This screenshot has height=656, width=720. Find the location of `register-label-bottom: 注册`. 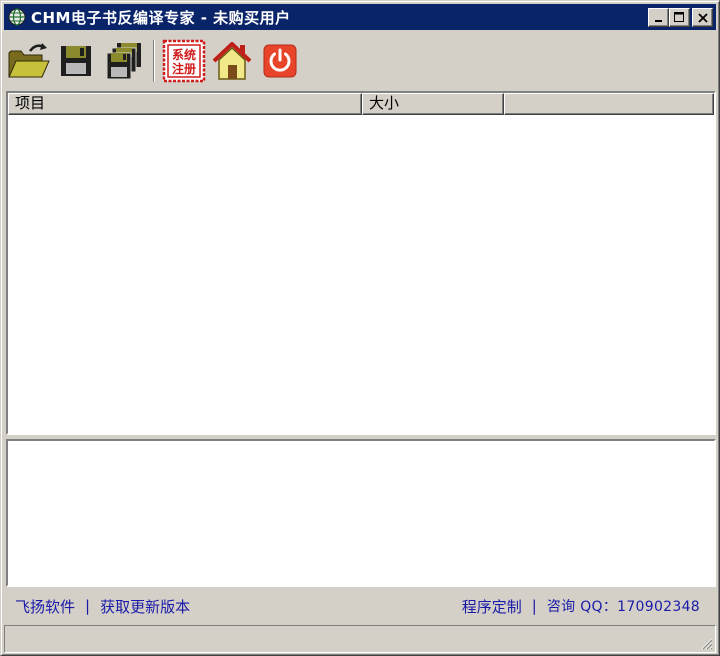

register-label-bottom: 注册 is located at coordinates (184, 68).